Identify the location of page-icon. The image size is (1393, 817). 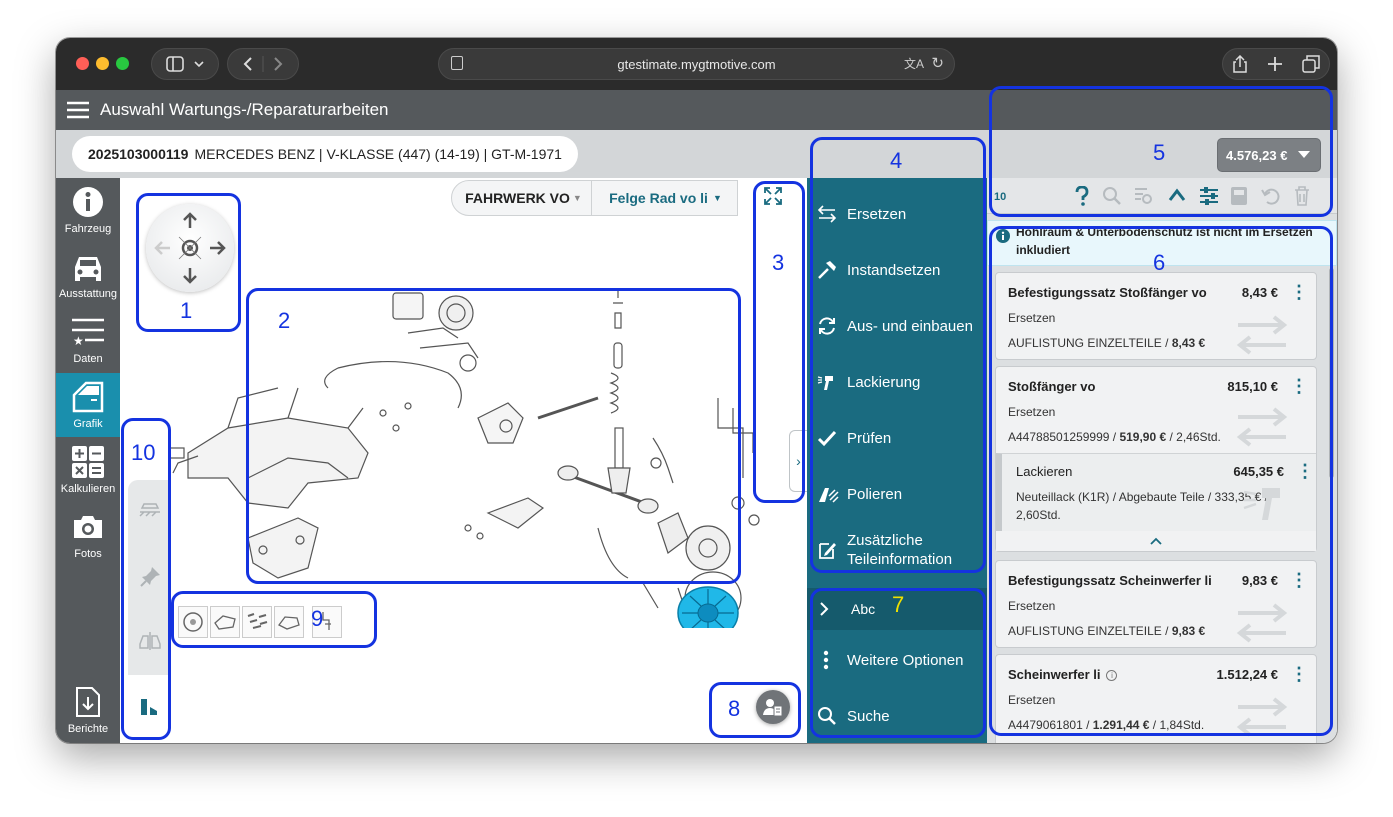
(457, 63).